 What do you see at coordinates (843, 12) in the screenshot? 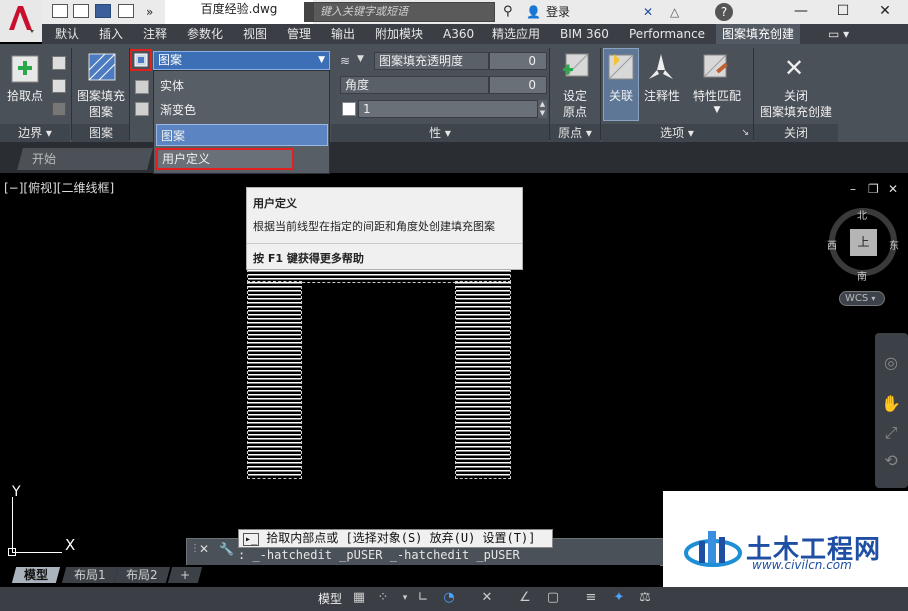
I see `maximize-button: ☐` at bounding box center [843, 12].